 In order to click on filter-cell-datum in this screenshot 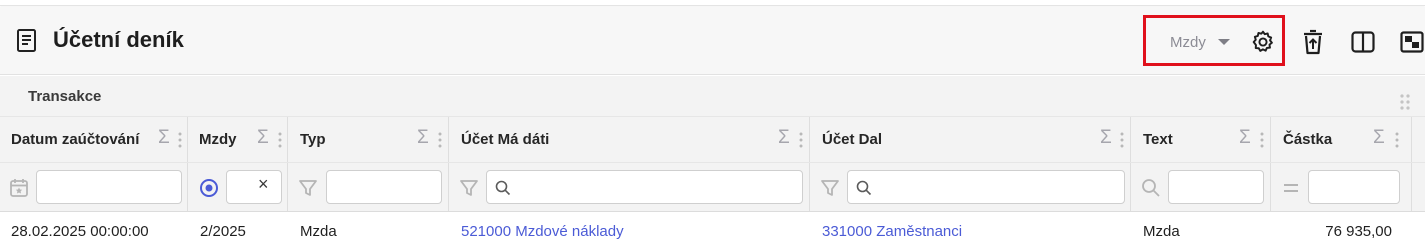, I will do `click(94, 187)`.